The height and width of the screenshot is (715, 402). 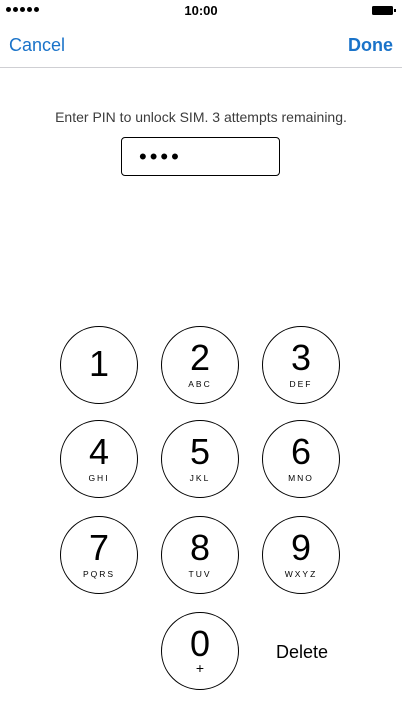 I want to click on key-digit: 5, so click(x=200, y=451).